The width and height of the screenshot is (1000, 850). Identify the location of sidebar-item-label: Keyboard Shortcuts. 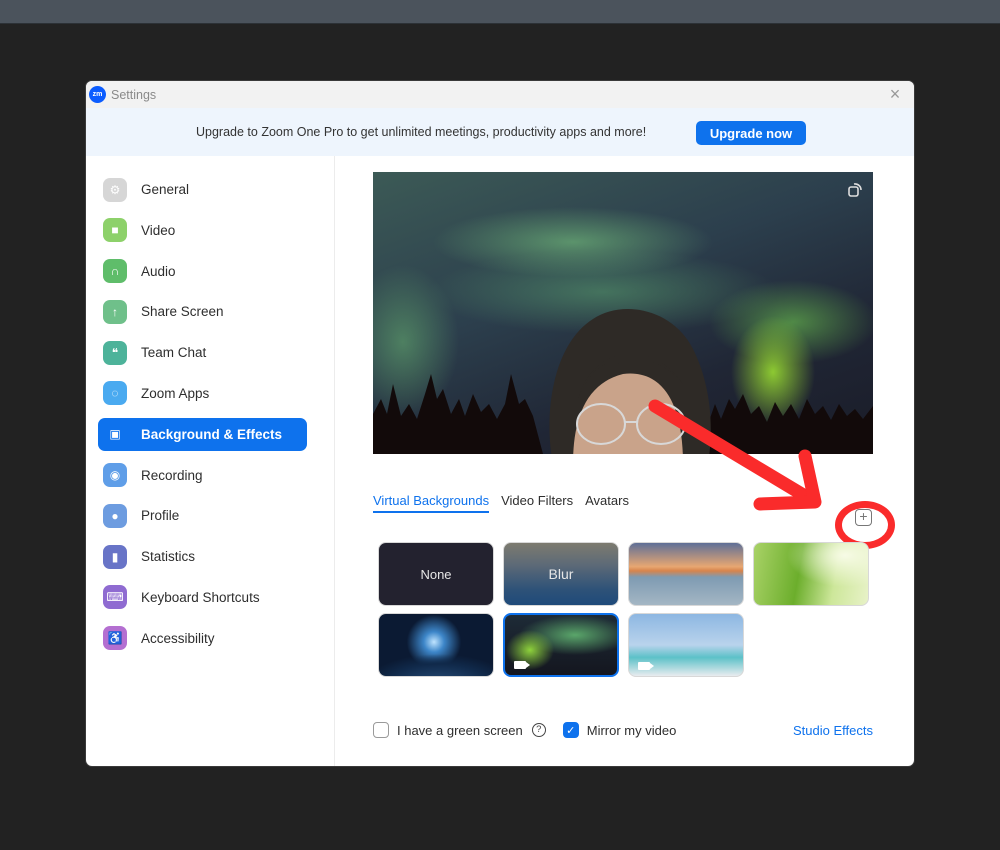
(200, 597).